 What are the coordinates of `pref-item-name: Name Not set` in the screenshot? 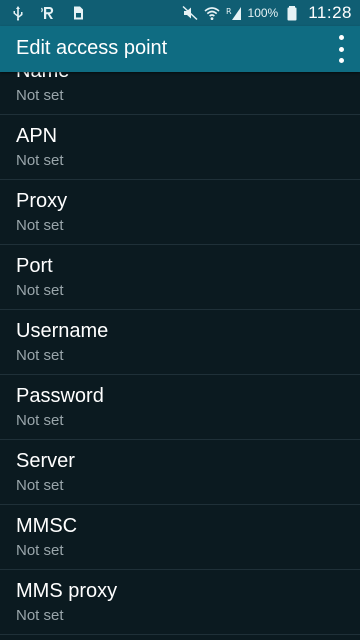 It's located at (180, 93).